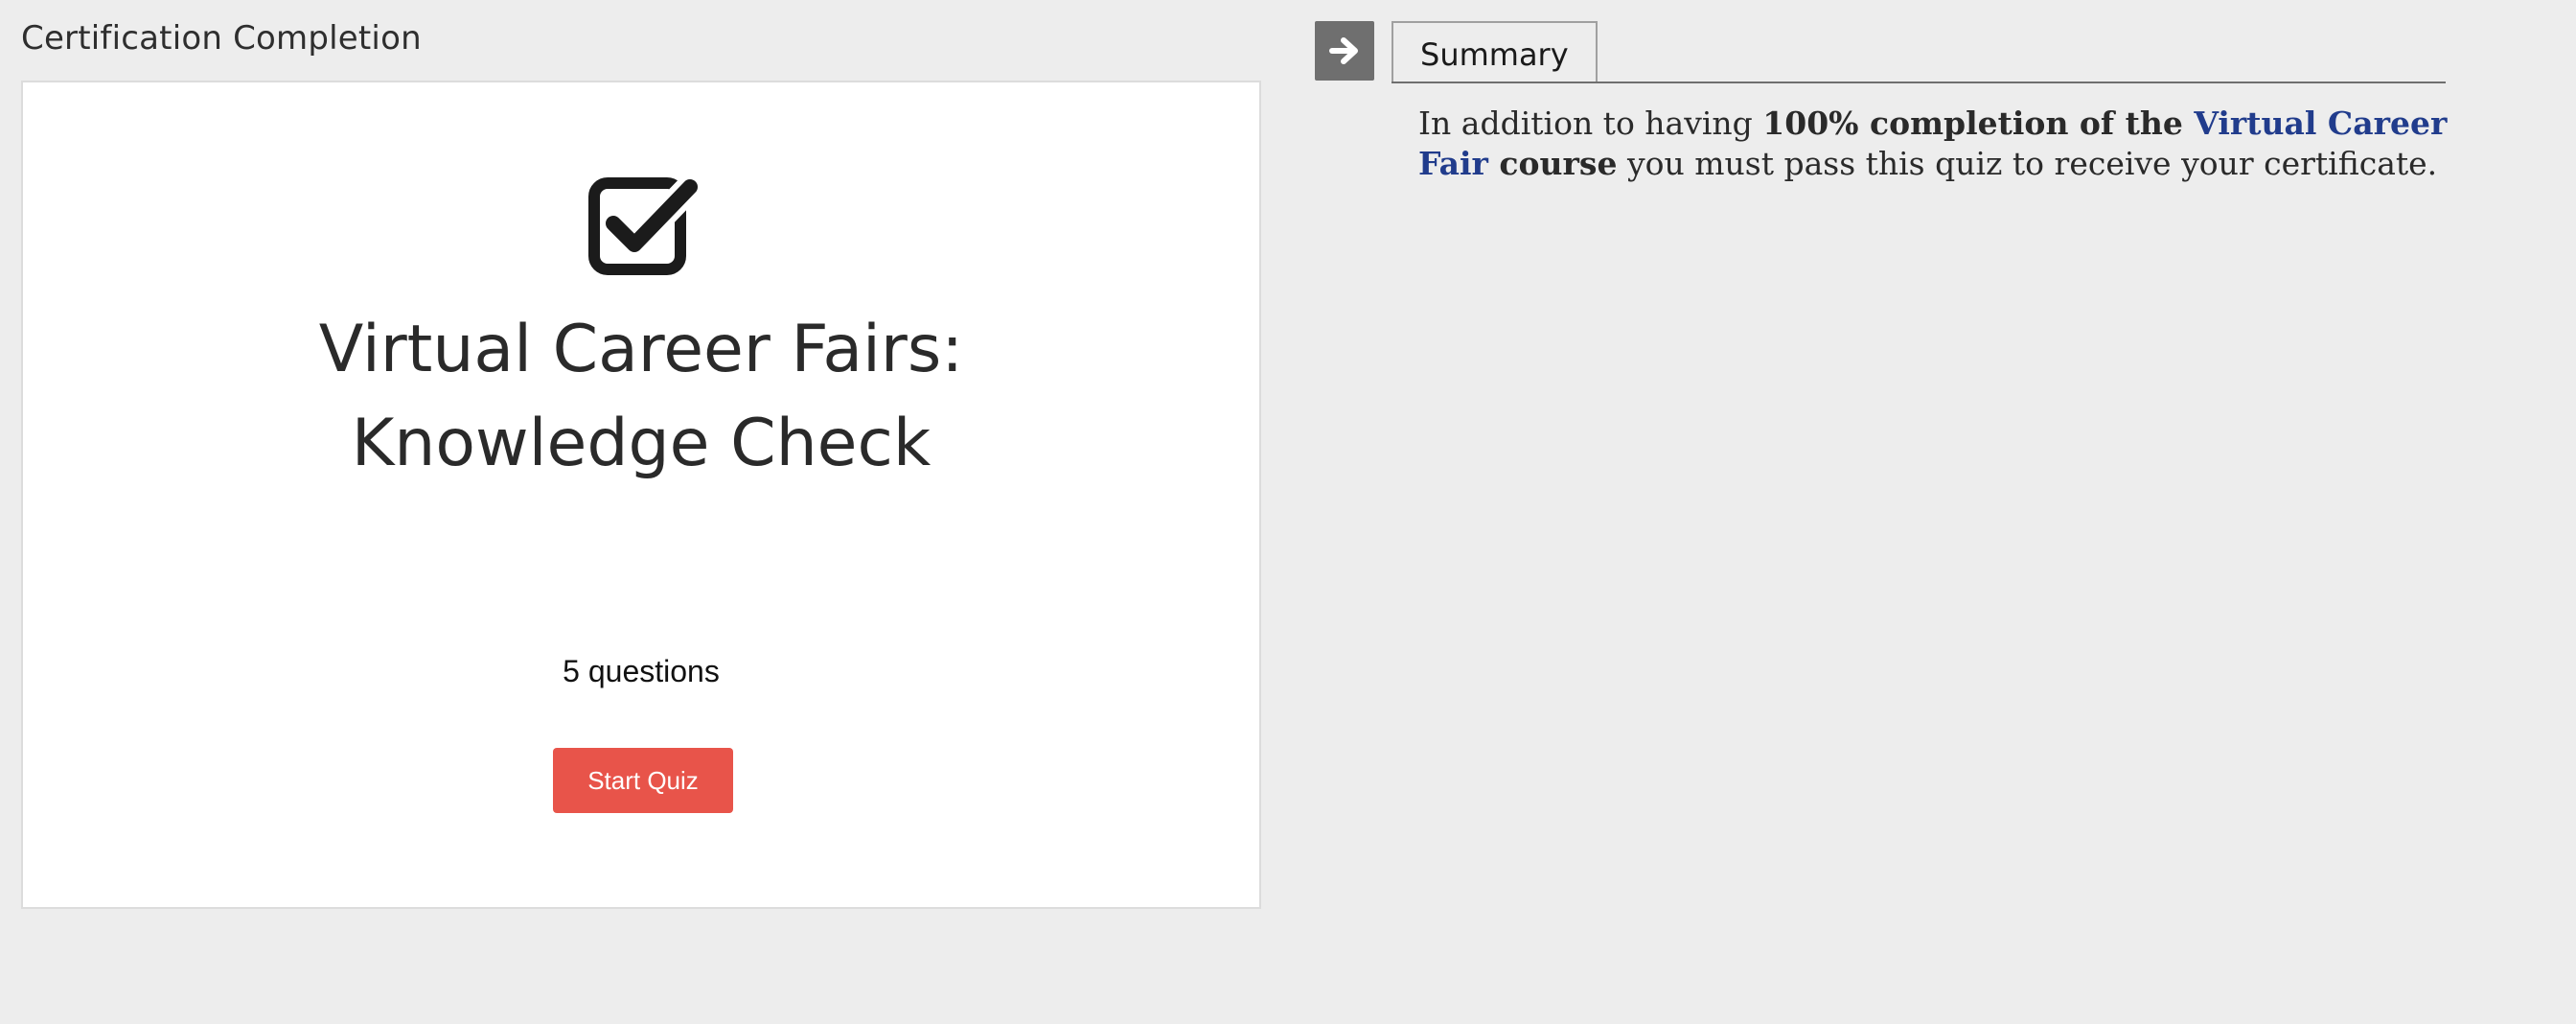 This screenshot has height=1024, width=2576. What do you see at coordinates (1919, 52) in the screenshot?
I see `tab-strip: Summary` at bounding box center [1919, 52].